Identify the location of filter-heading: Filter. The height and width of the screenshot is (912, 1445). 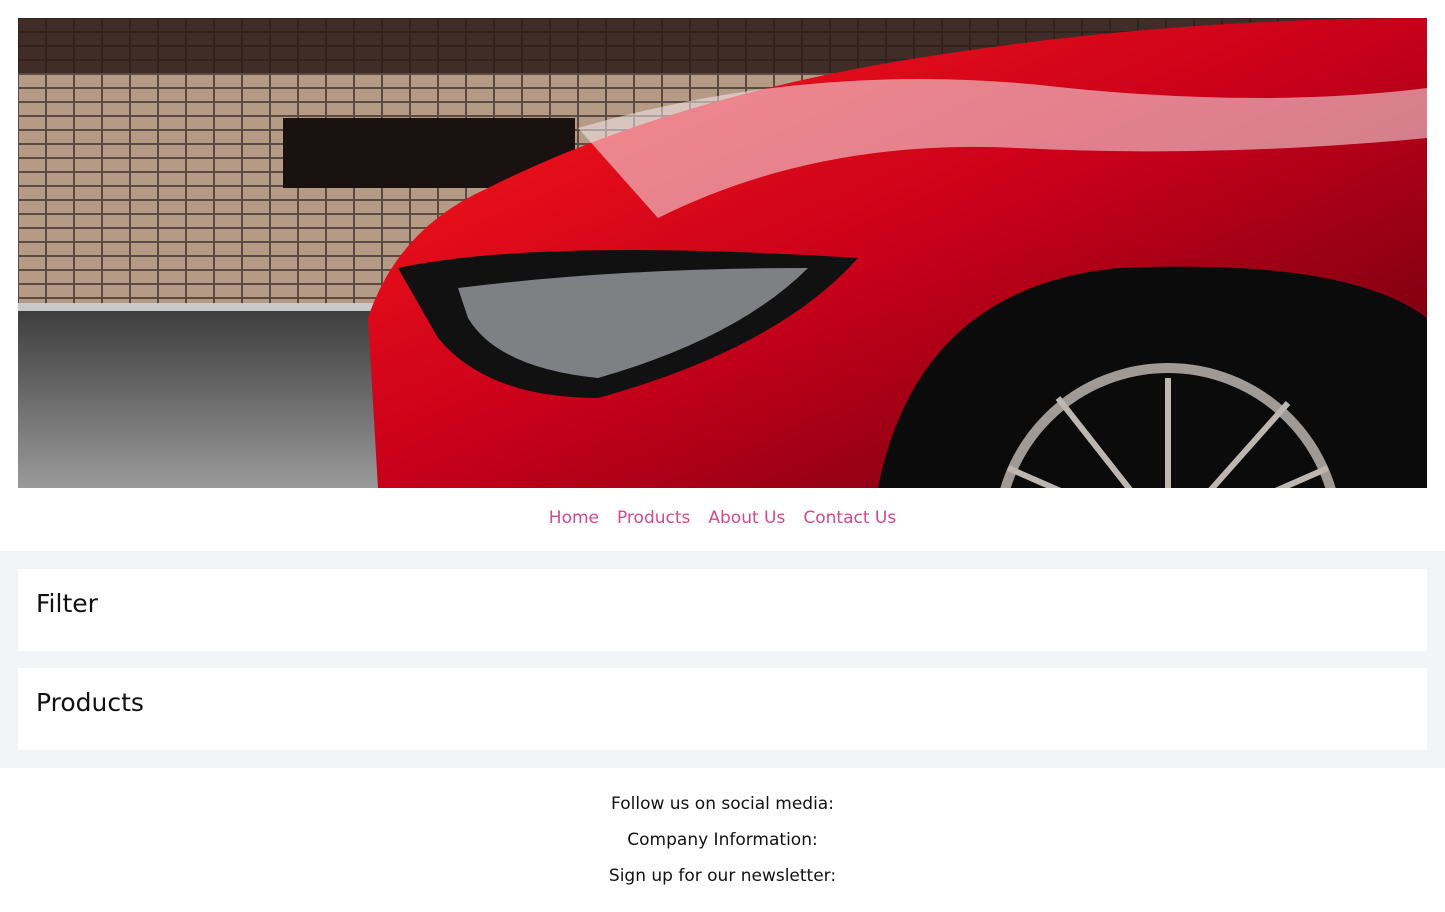
(67, 603).